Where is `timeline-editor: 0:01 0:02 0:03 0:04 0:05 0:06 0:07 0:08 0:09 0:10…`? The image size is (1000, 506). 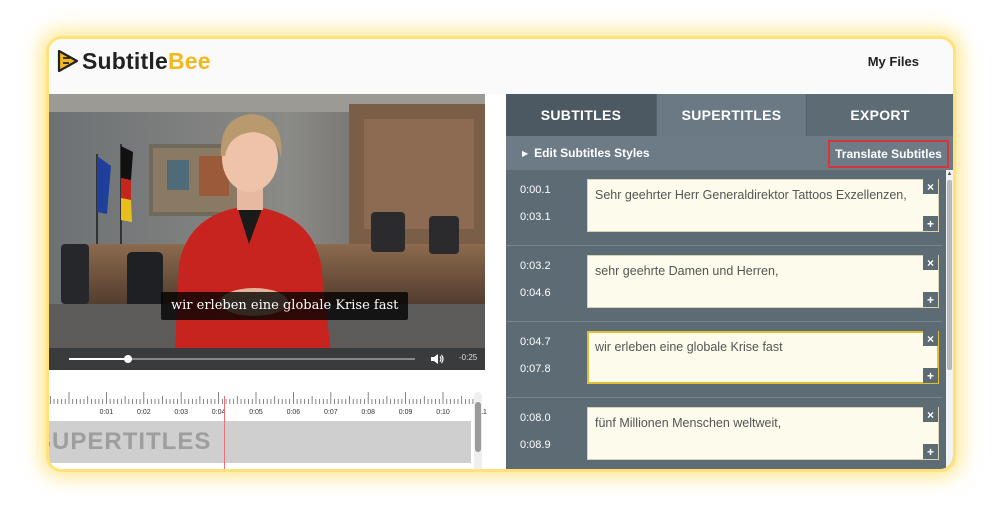
timeline-editor: 0:01 0:02 0:03 0:04 0:05 0:06 0:07 0:08 0:09 0:10… is located at coordinates (268, 419).